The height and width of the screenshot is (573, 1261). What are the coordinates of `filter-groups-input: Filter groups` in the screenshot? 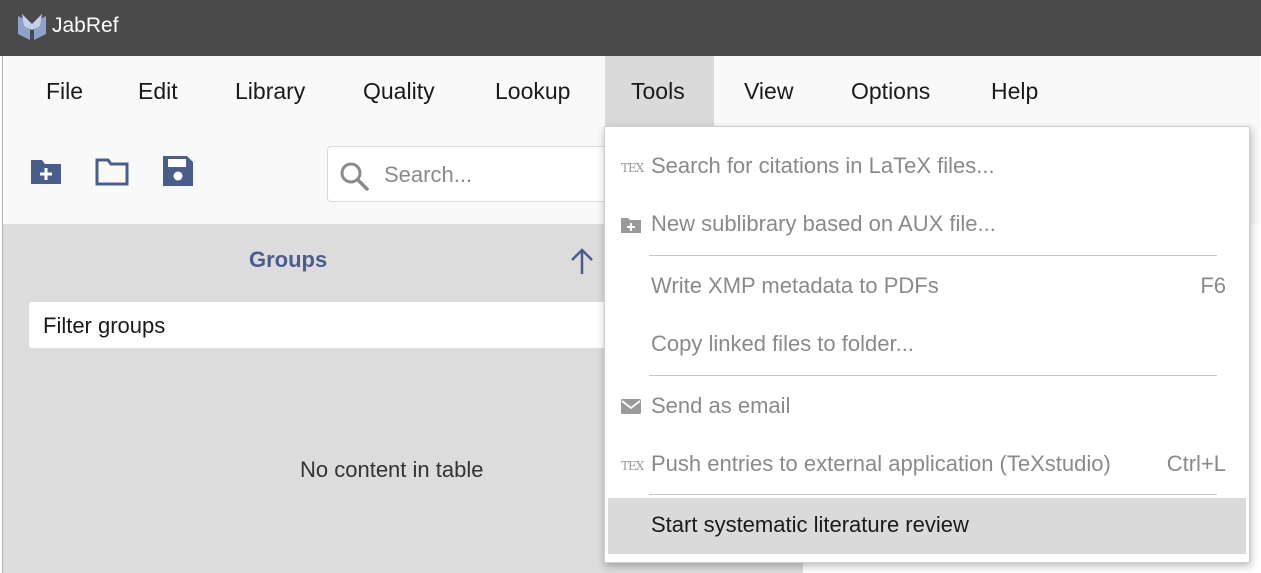 It's located at (329, 325).